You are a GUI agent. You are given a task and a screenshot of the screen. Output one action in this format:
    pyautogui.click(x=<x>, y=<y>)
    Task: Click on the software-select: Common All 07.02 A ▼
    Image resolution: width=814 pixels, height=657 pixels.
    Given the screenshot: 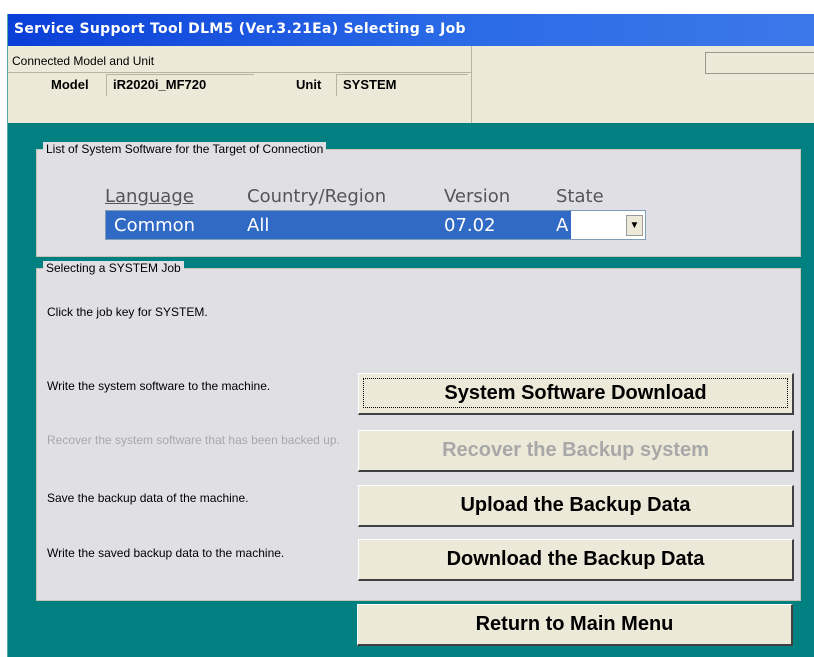 What is the action you would take?
    pyautogui.click(x=375, y=225)
    